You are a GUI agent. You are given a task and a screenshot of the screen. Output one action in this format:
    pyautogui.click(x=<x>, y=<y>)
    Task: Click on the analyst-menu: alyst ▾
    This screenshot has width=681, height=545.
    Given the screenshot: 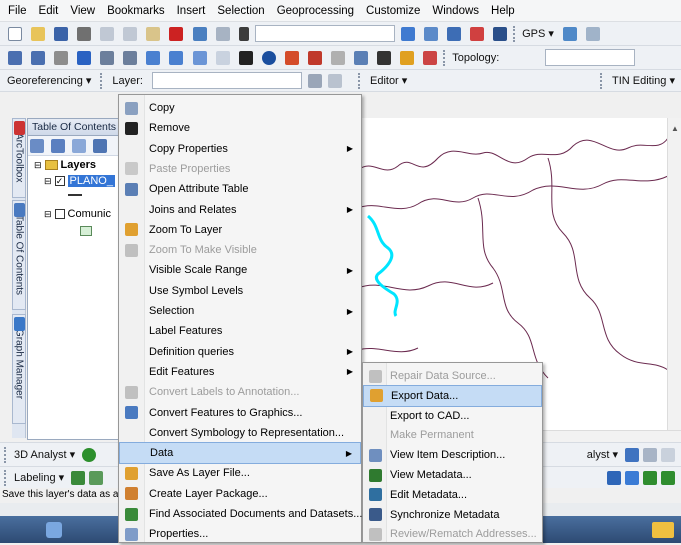 What is the action you would take?
    pyautogui.click(x=602, y=454)
    